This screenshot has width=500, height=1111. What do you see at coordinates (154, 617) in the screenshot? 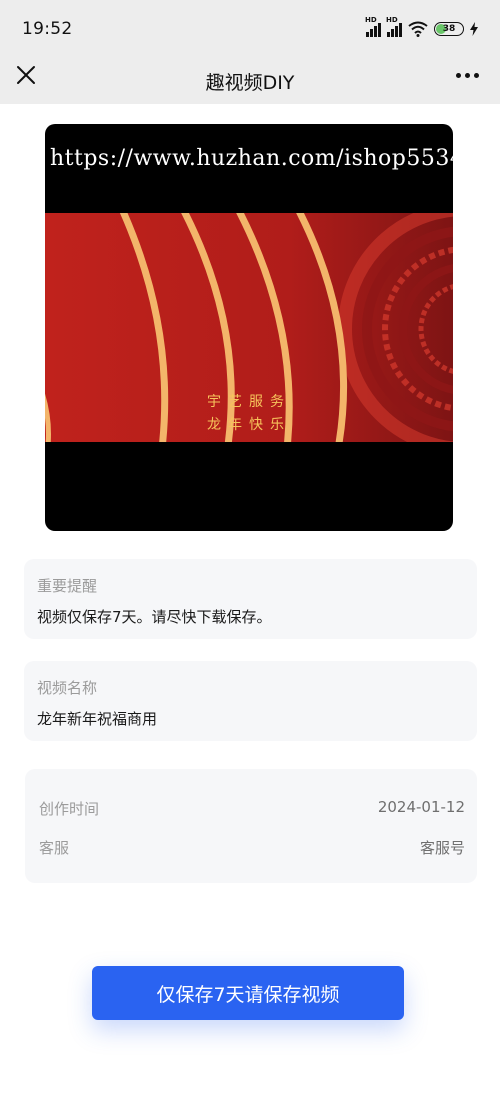
I see `reminder-text: 视频仅保存7天。请尽快下载保存。` at bounding box center [154, 617].